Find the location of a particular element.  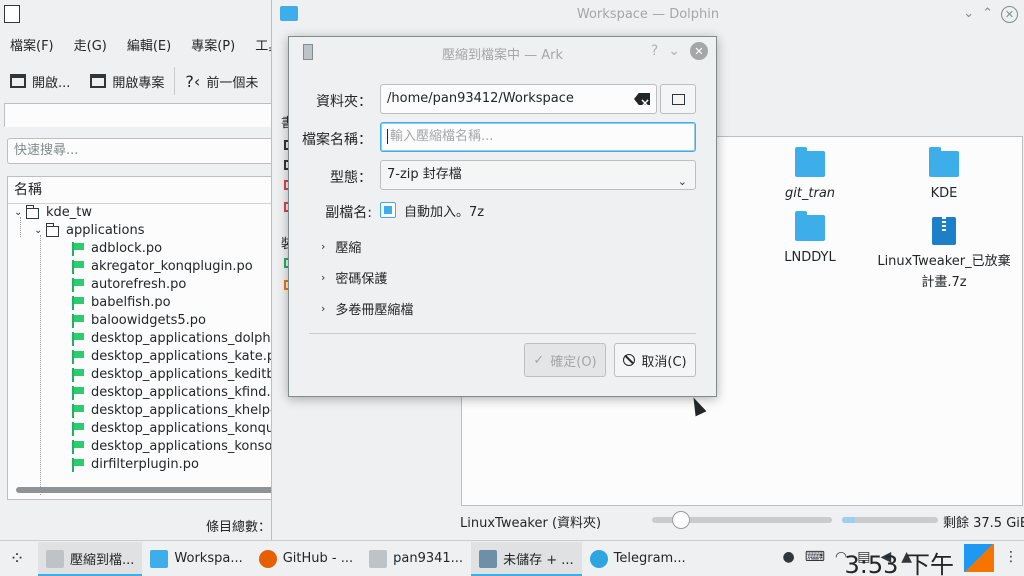

total-entries-label: 條目總數： is located at coordinates (239, 527).